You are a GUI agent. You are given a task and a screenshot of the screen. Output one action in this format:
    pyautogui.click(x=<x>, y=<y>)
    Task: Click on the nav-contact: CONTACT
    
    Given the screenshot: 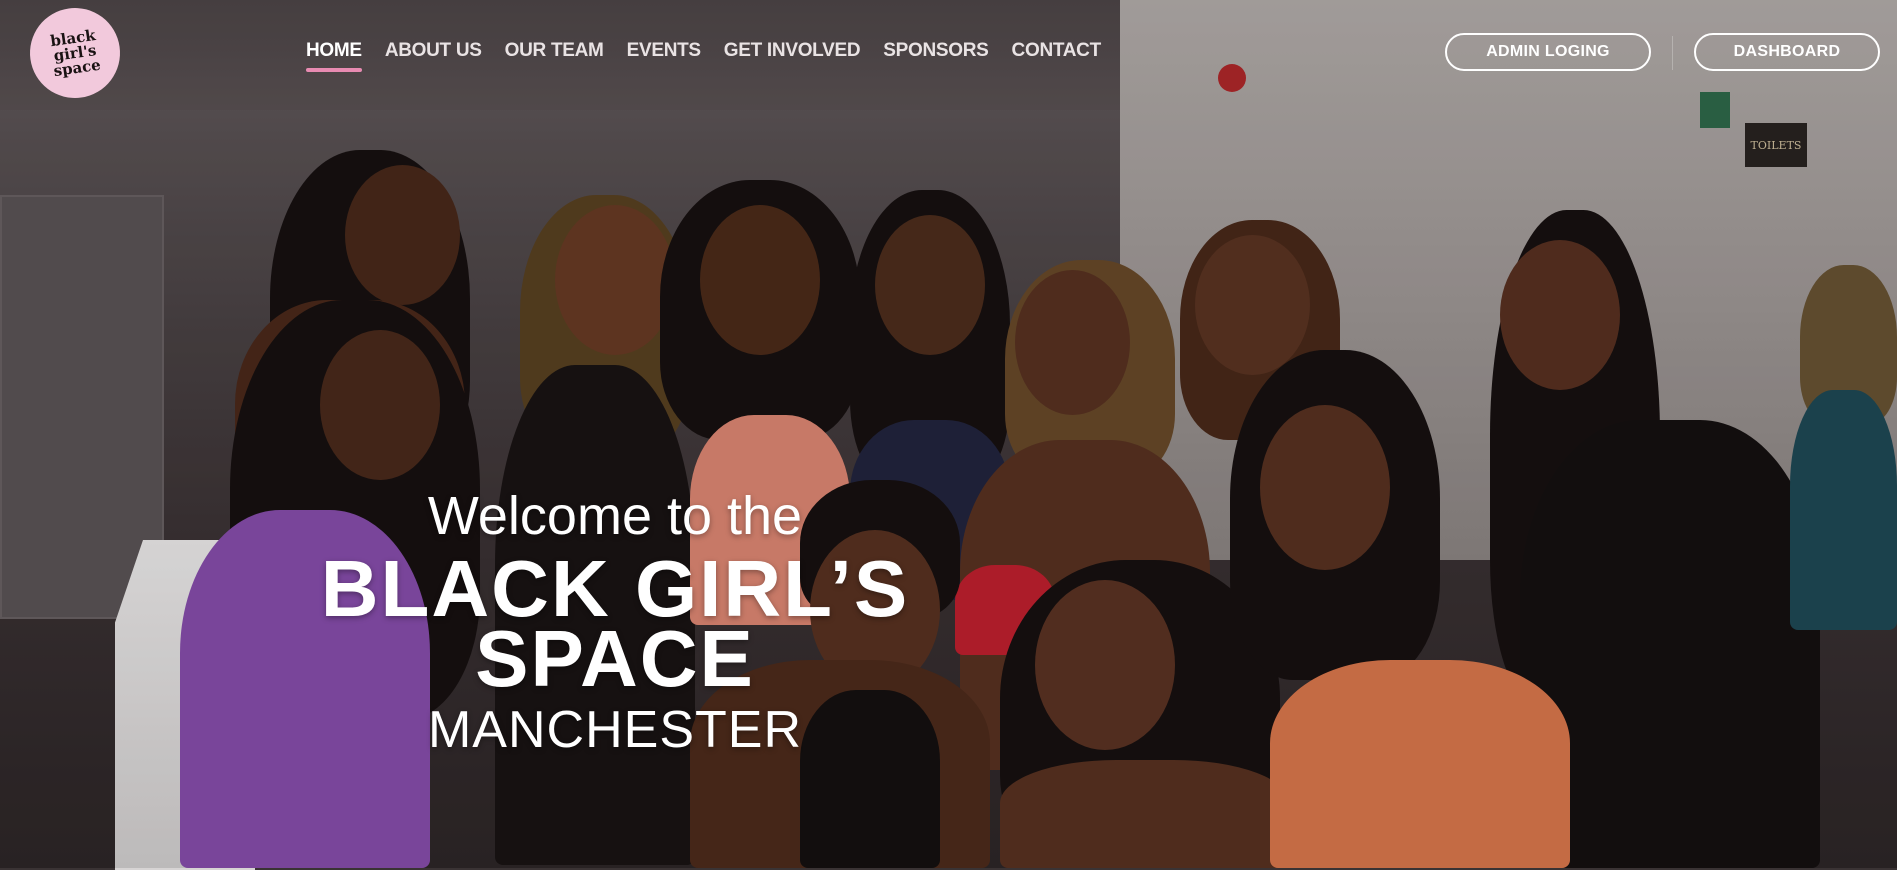 What is the action you would take?
    pyautogui.click(x=1057, y=56)
    